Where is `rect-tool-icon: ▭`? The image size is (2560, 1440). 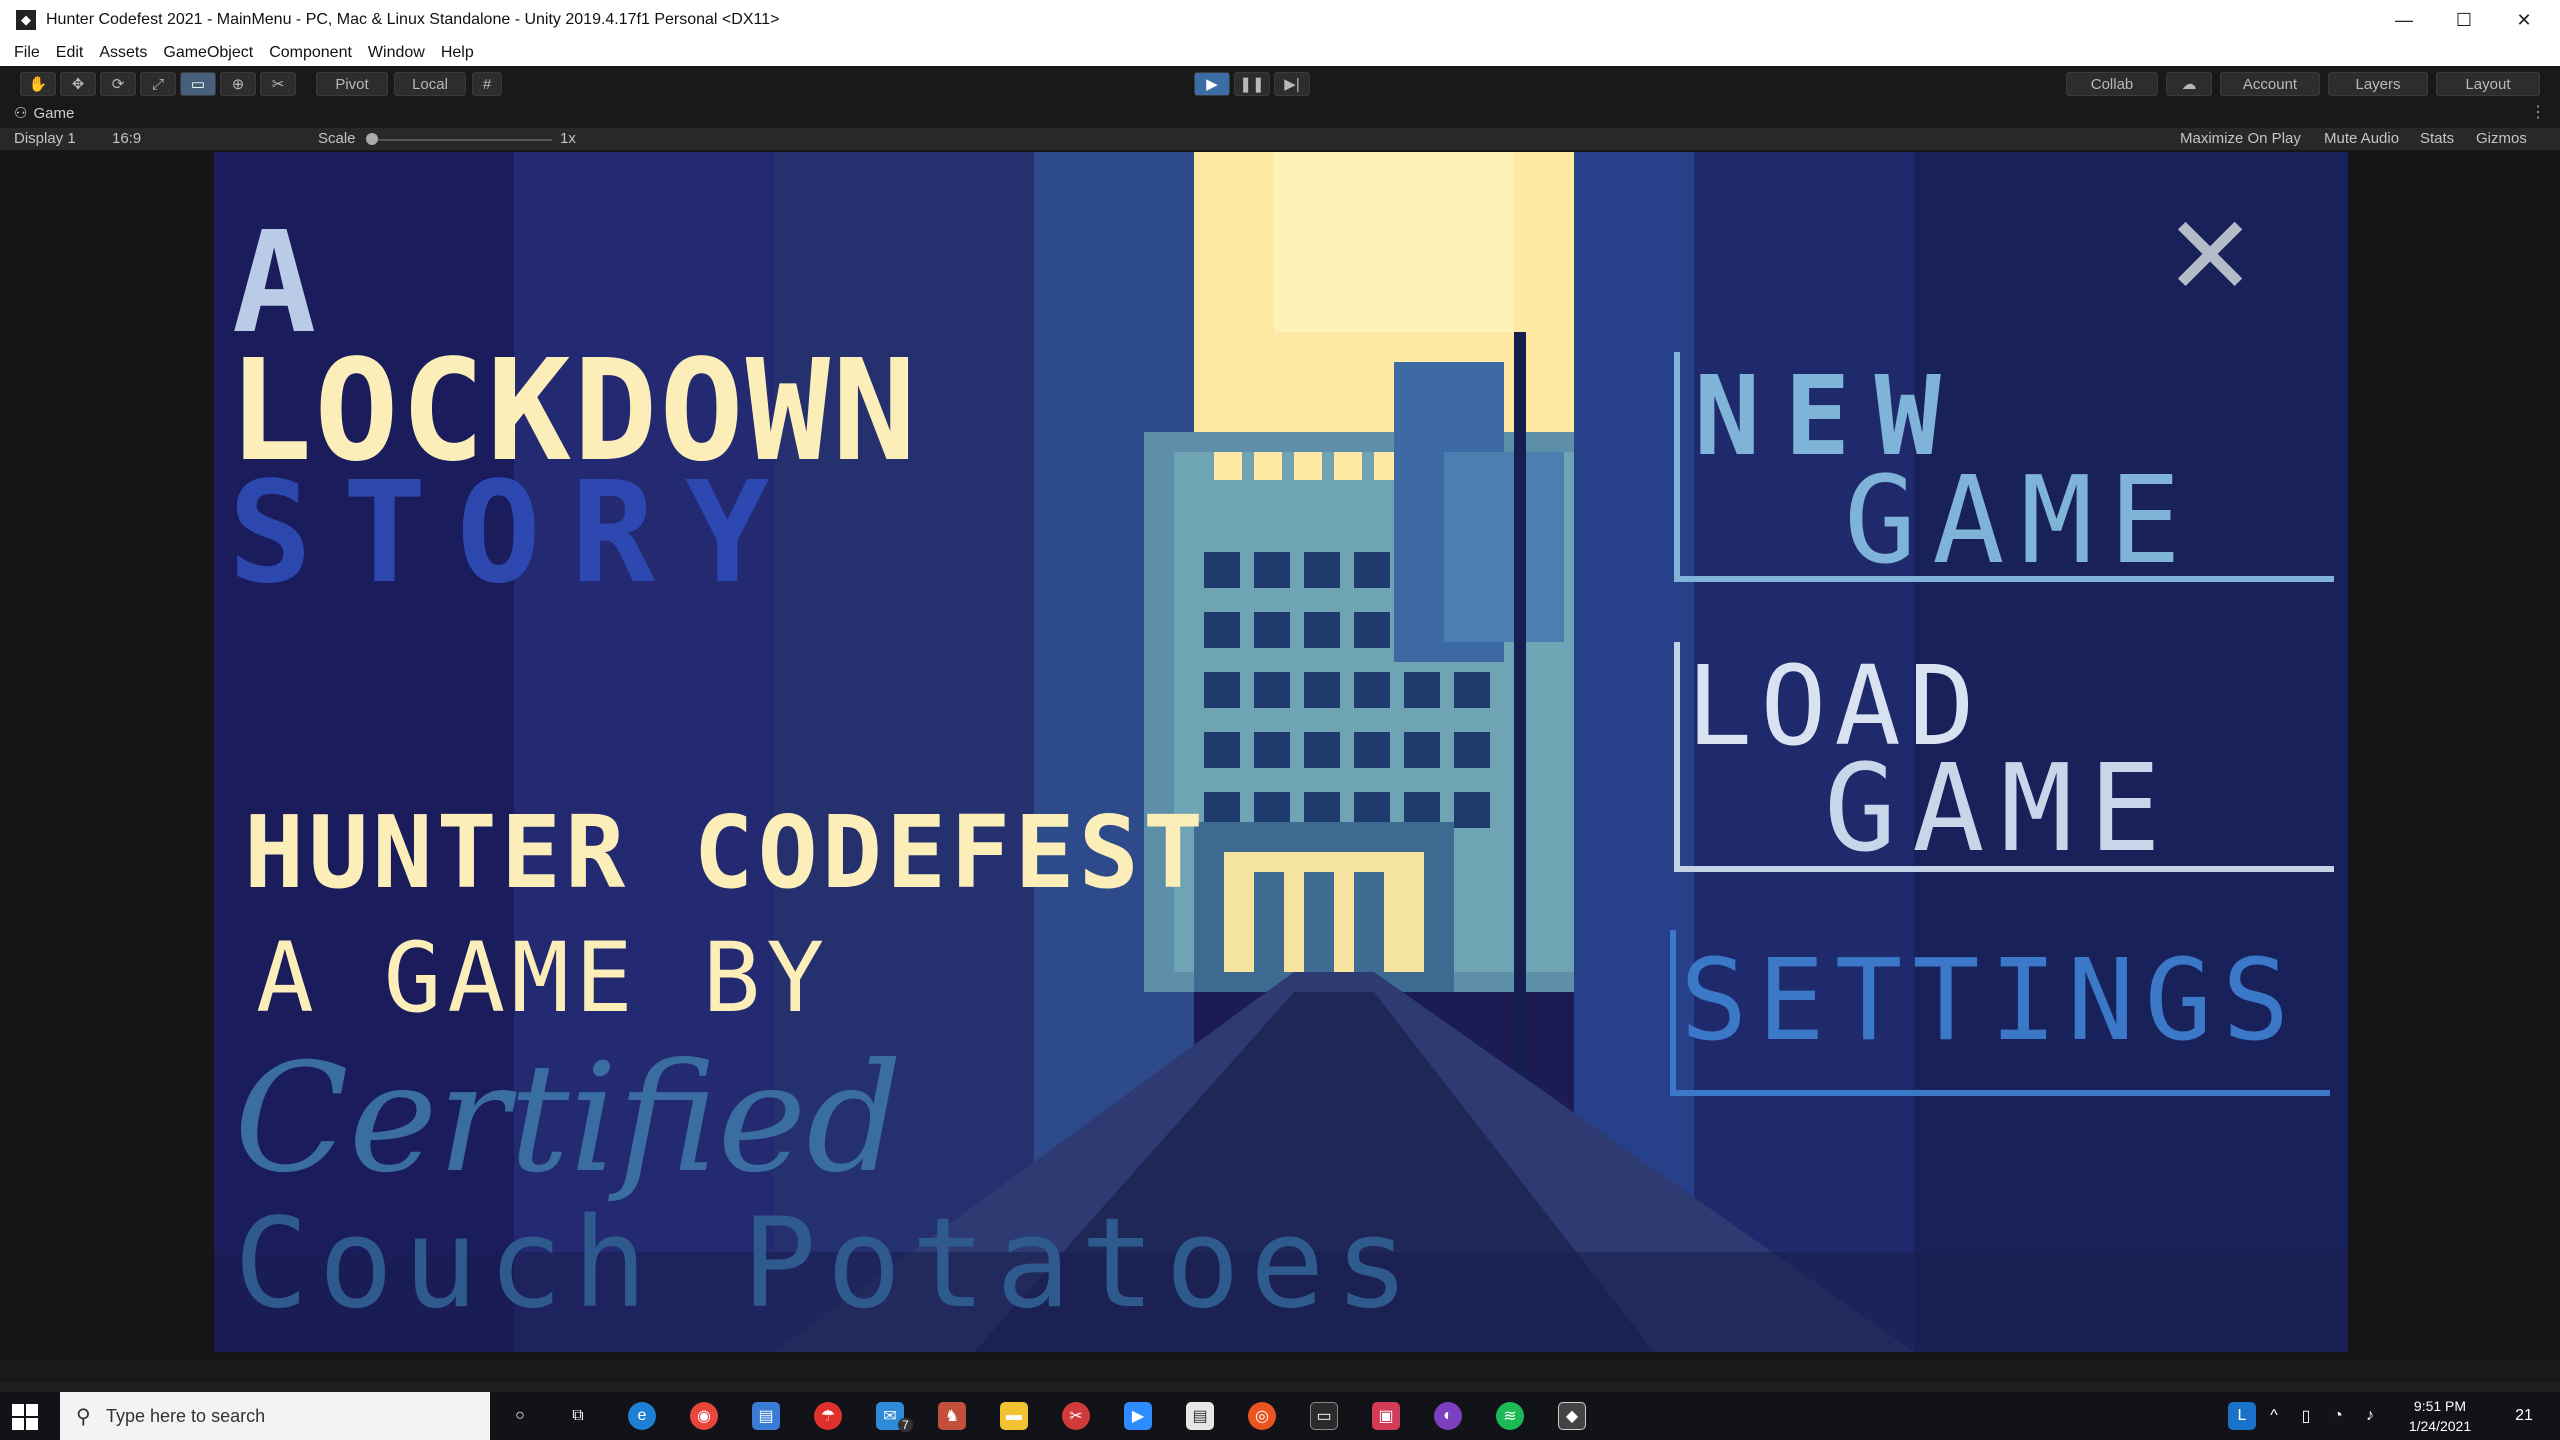 rect-tool-icon: ▭ is located at coordinates (198, 84).